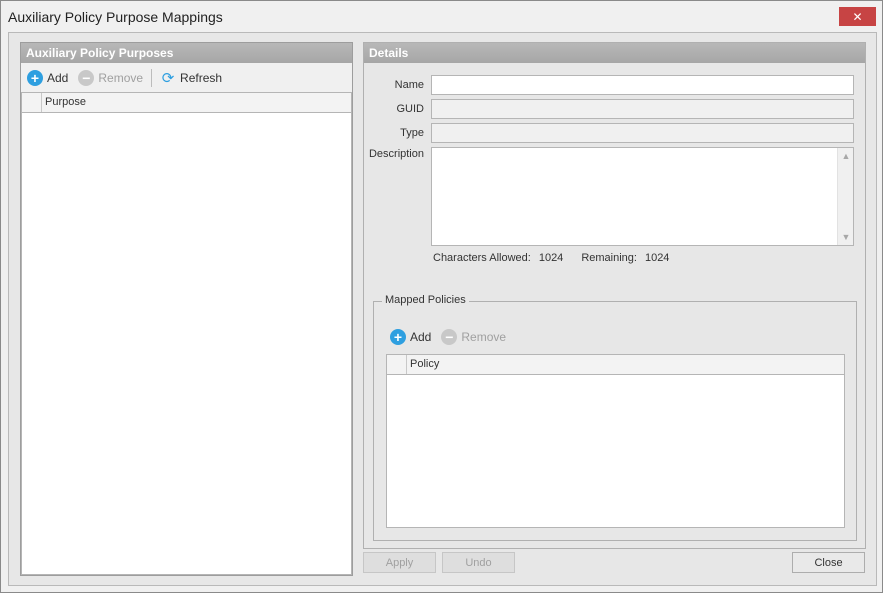 The image size is (883, 593). What do you see at coordinates (168, 78) in the screenshot?
I see `refresh-icon: ⟳` at bounding box center [168, 78].